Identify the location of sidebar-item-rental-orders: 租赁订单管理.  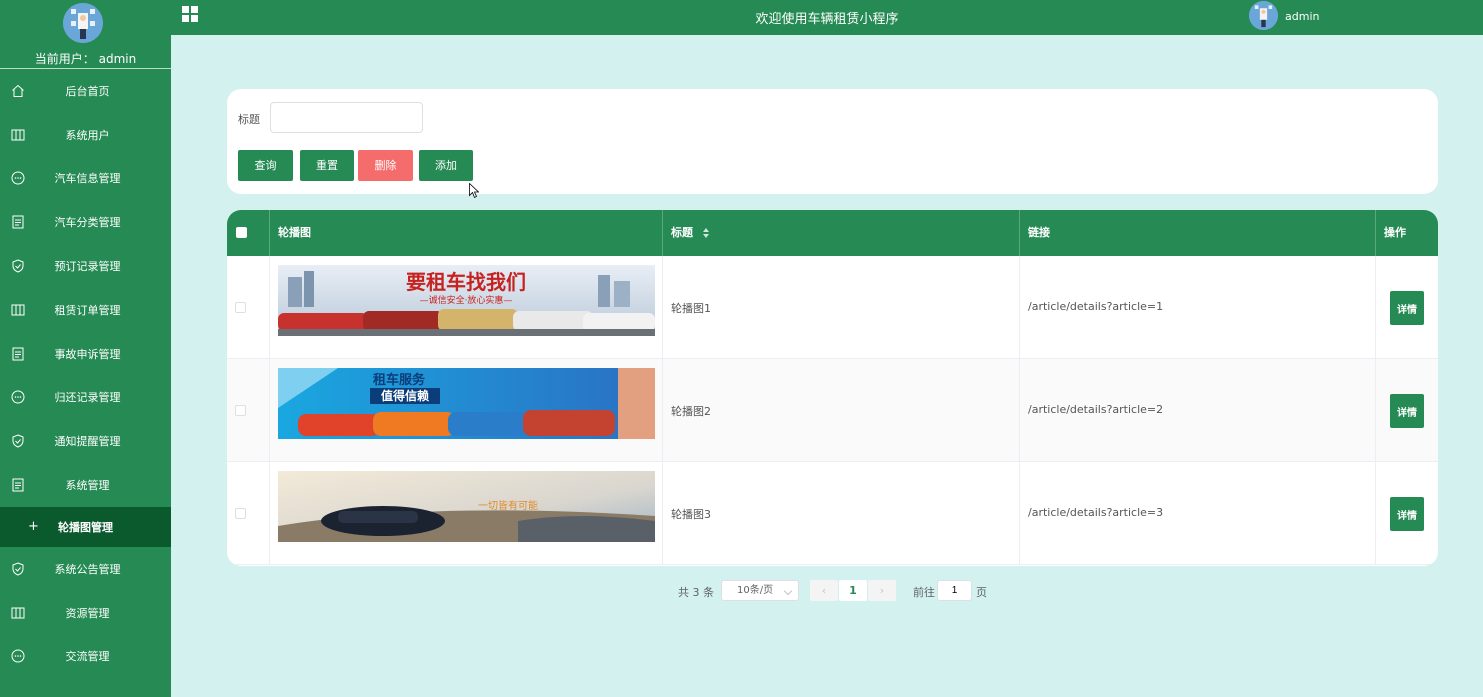
(85, 310).